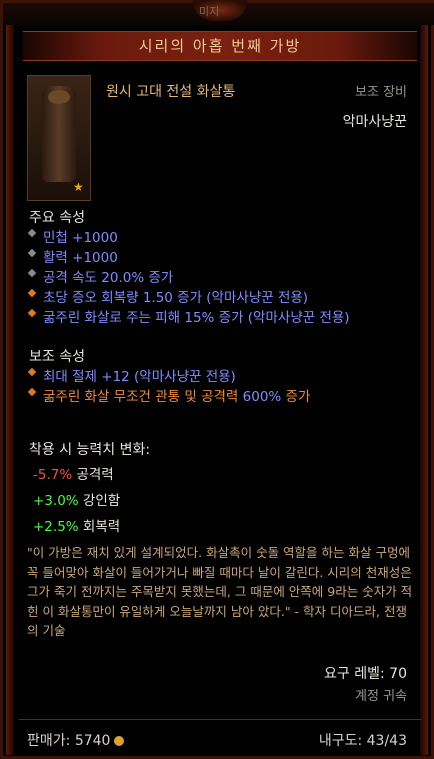  I want to click on change-row: +2.5% 회복력, so click(76, 525).